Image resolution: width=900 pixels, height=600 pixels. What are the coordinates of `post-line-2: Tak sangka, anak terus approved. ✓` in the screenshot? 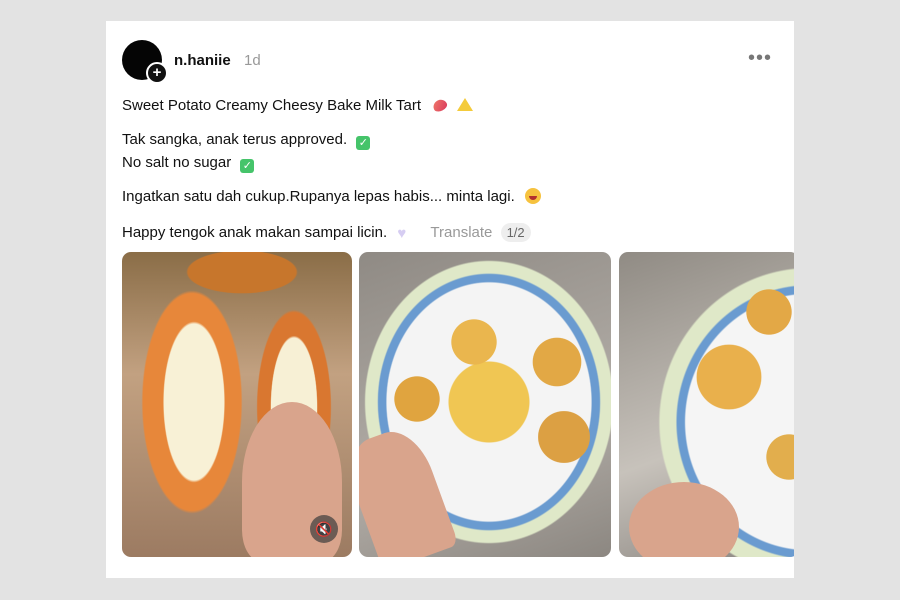 It's located at (246, 140).